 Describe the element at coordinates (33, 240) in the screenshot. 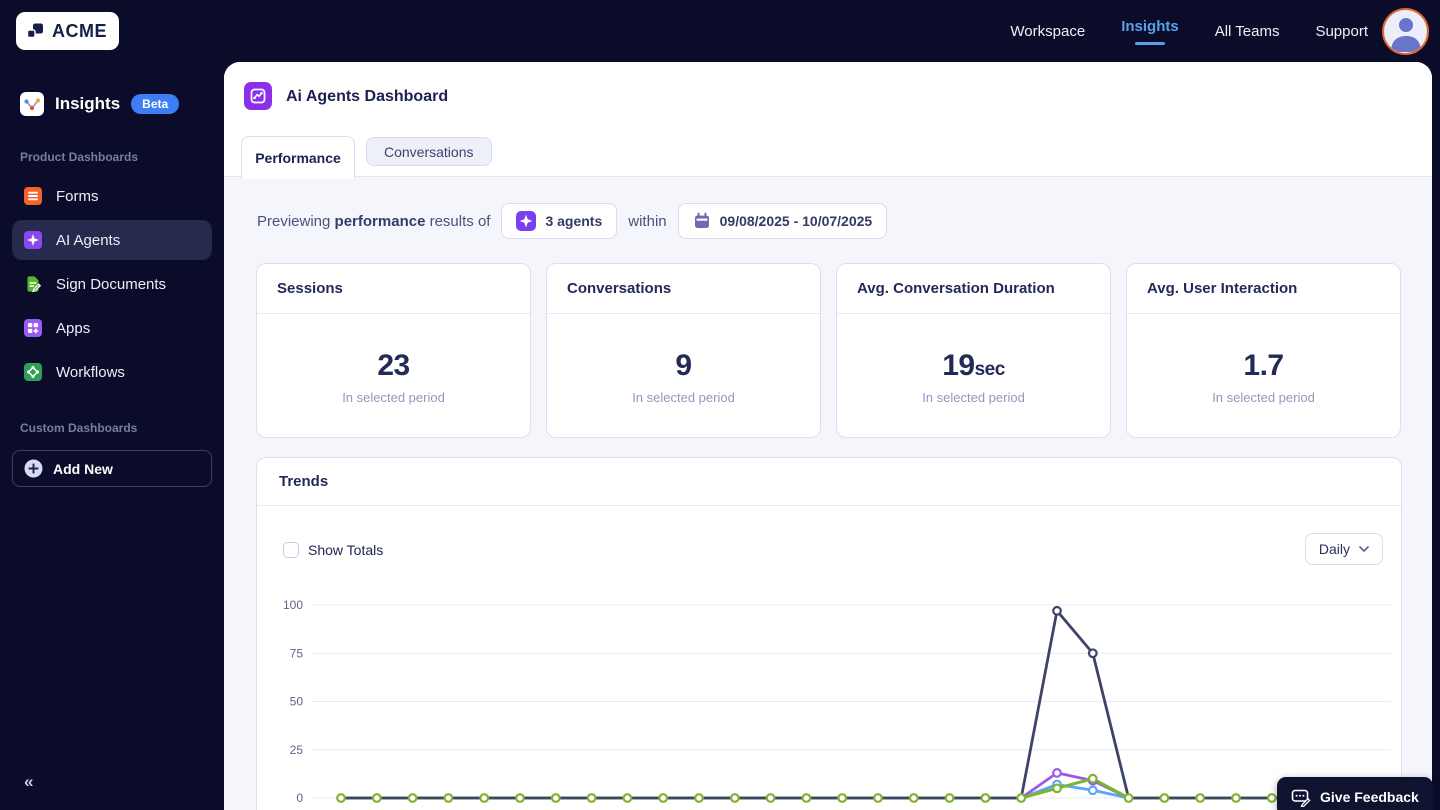

I see `ai-agents-icon` at that location.